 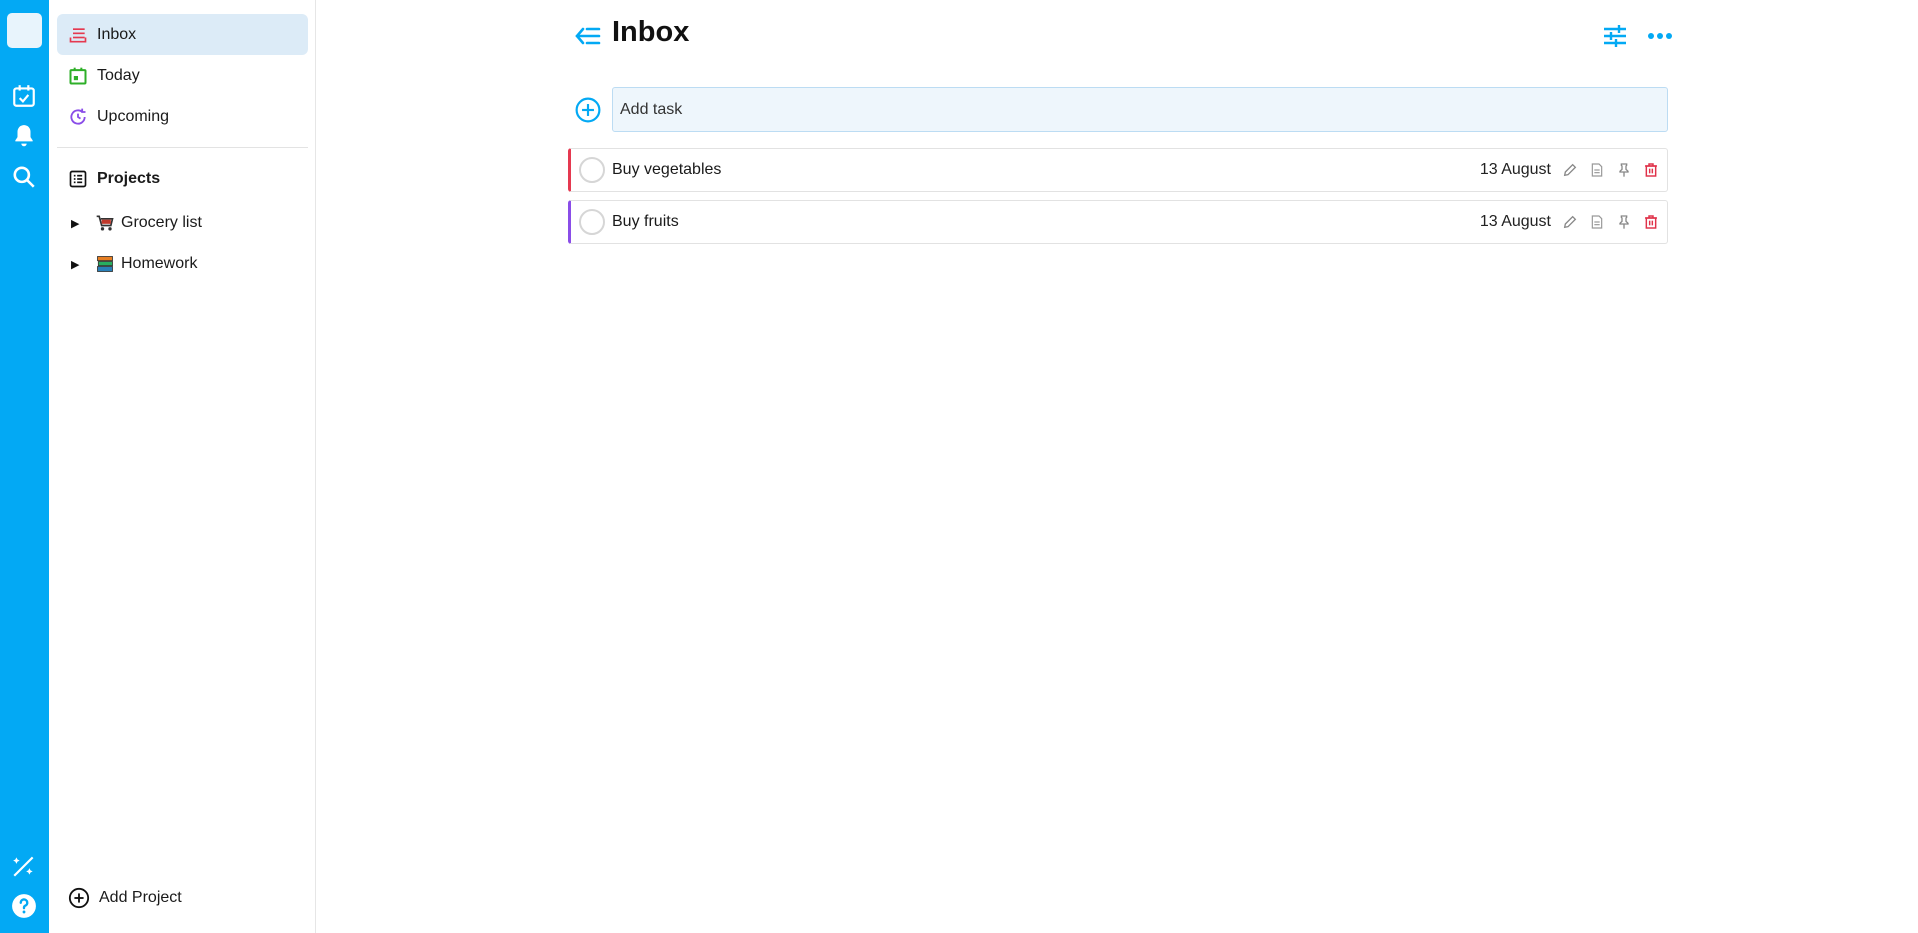 What do you see at coordinates (159, 263) in the screenshot?
I see `project-label: Homework` at bounding box center [159, 263].